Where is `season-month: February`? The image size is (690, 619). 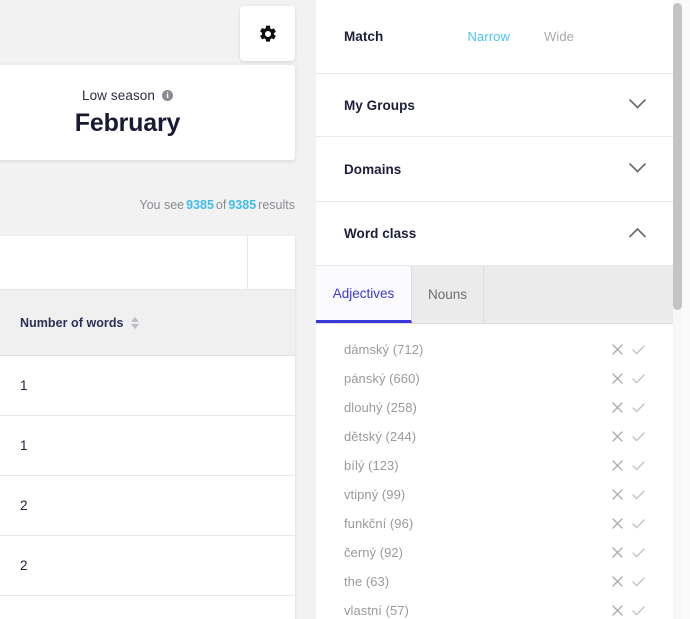 season-month: February is located at coordinates (127, 122).